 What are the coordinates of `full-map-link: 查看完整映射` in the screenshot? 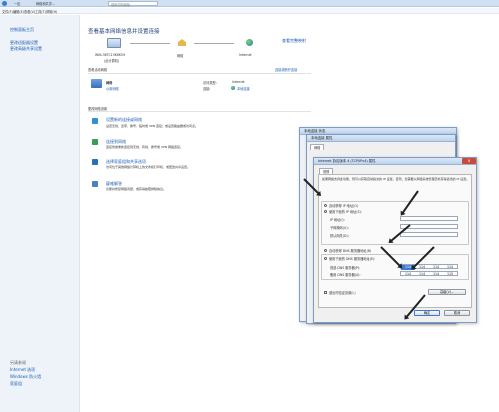 It's located at (294, 41).